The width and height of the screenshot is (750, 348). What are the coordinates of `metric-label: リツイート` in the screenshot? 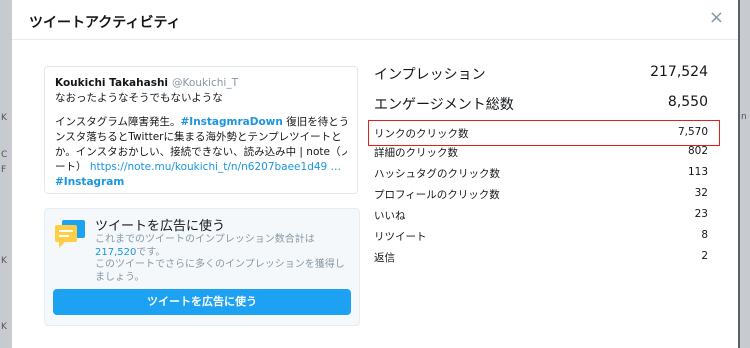 It's located at (400, 237).